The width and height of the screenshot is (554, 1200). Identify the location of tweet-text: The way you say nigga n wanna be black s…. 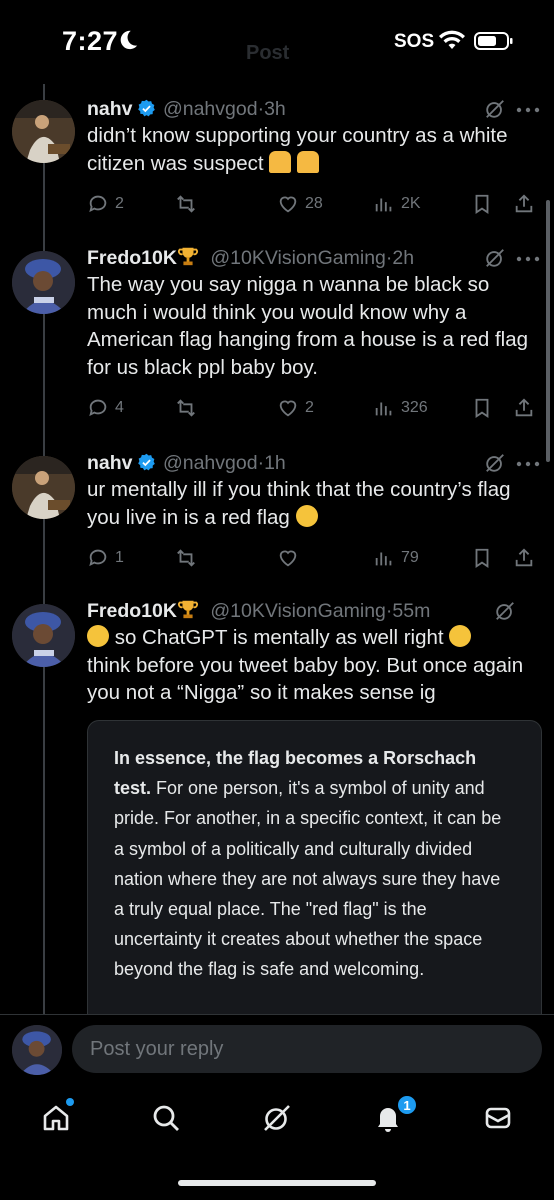
(308, 326).